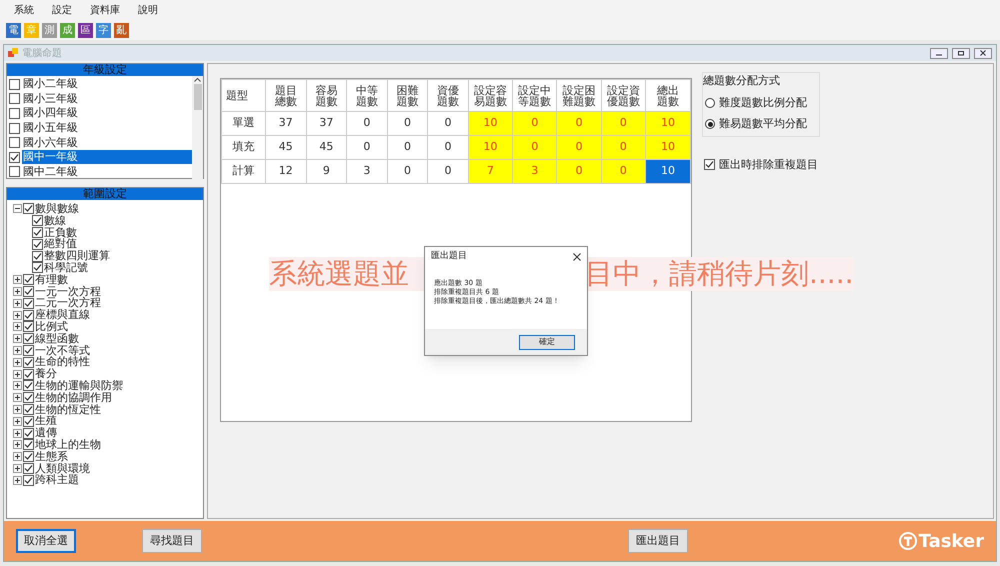 This screenshot has width=1000, height=566. Describe the element at coordinates (51, 280) in the screenshot. I see `tree-item: 有理數` at that location.